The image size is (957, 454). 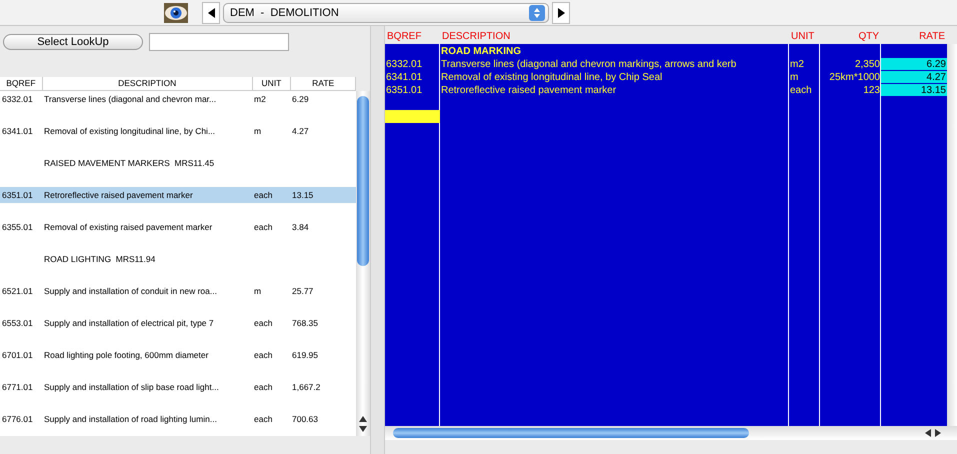 I want to click on description-cell-text: Supply and installation of electrical pit, type 7, so click(x=129, y=323).